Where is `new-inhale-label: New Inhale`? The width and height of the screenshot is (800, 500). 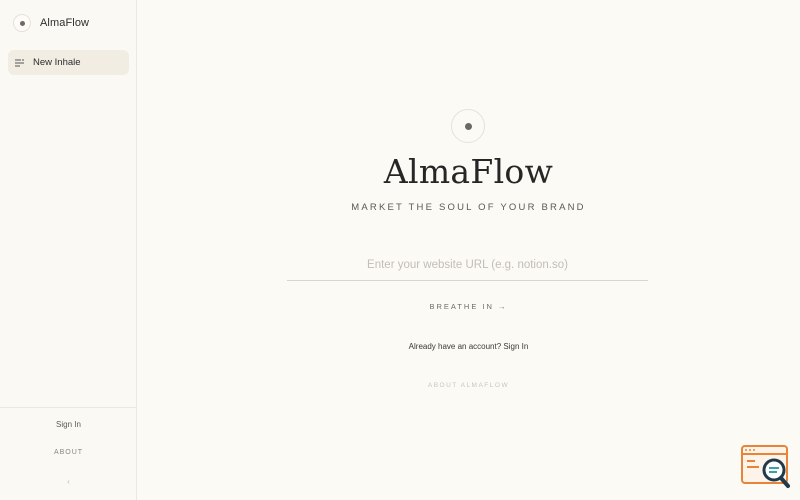
new-inhale-label: New Inhale is located at coordinates (57, 62).